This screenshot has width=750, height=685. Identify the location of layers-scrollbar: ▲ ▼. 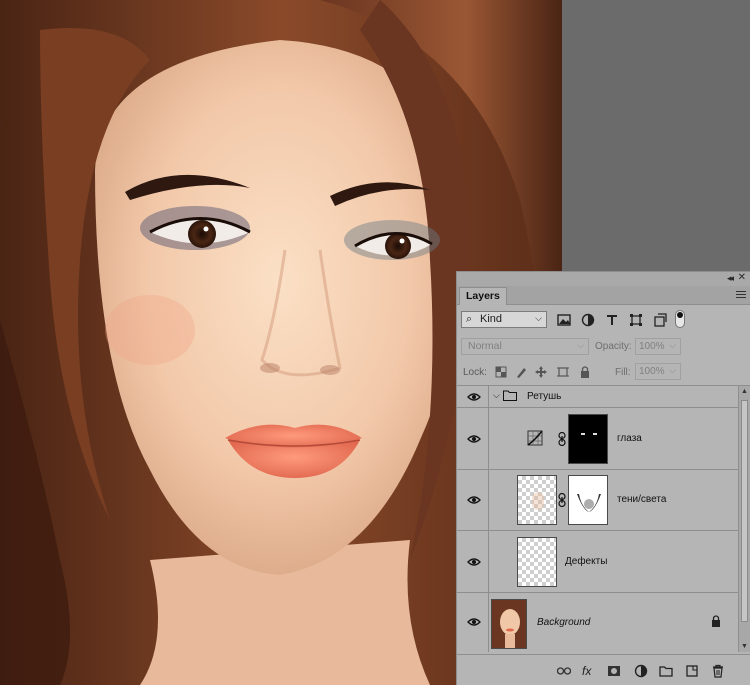
(744, 519).